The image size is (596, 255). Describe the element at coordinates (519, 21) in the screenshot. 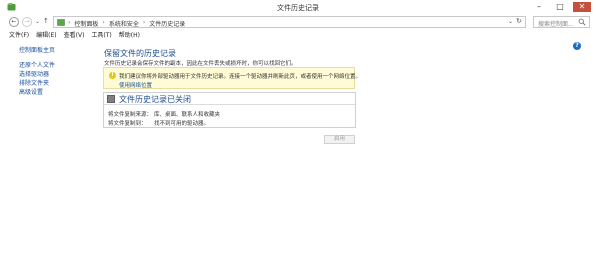

I see `refresh-icon: ↻` at that location.